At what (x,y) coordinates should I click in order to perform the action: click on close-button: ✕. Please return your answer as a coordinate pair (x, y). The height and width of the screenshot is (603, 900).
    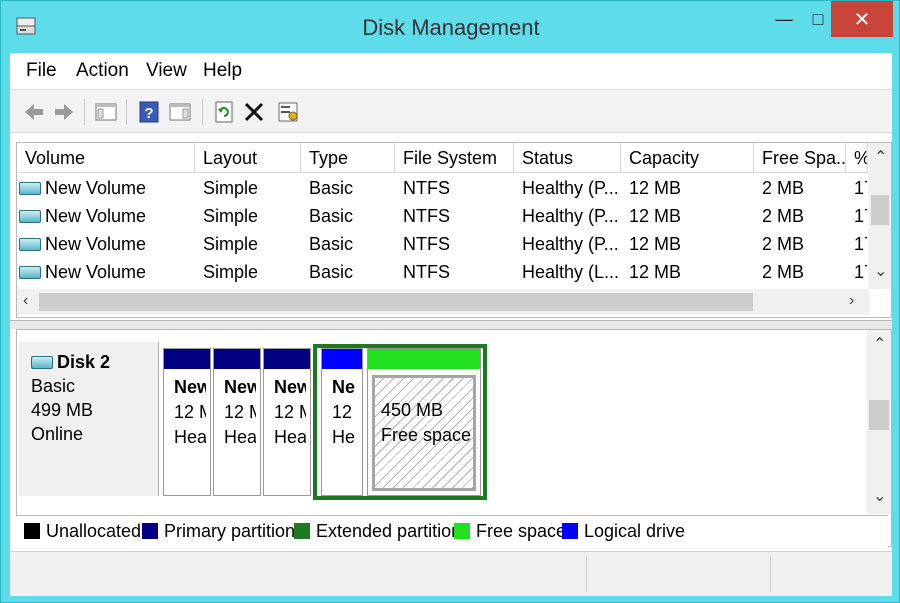
    Looking at the image, I should click on (862, 19).